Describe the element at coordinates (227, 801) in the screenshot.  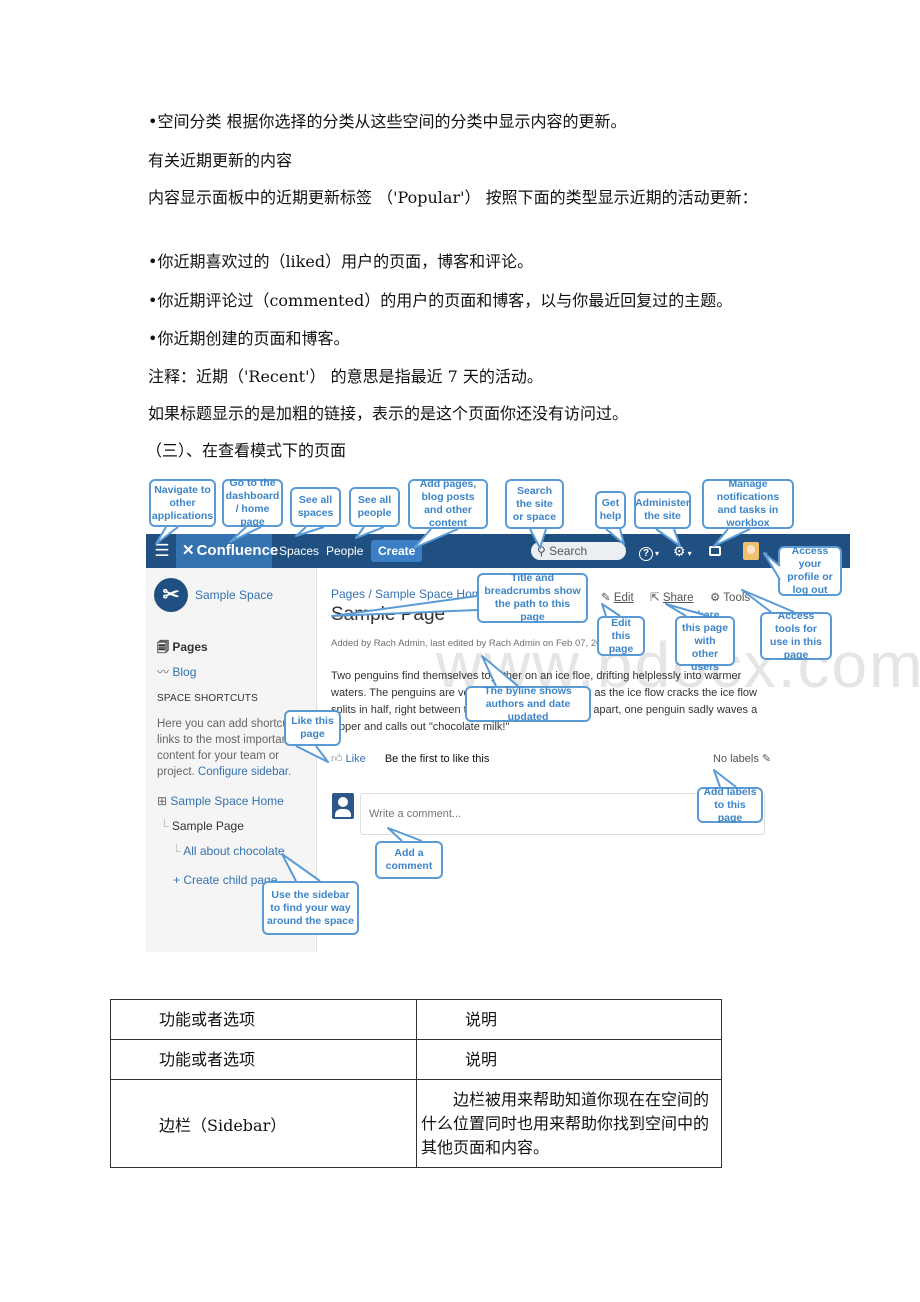
I see `tree-item-label: Sample Space Home` at that location.